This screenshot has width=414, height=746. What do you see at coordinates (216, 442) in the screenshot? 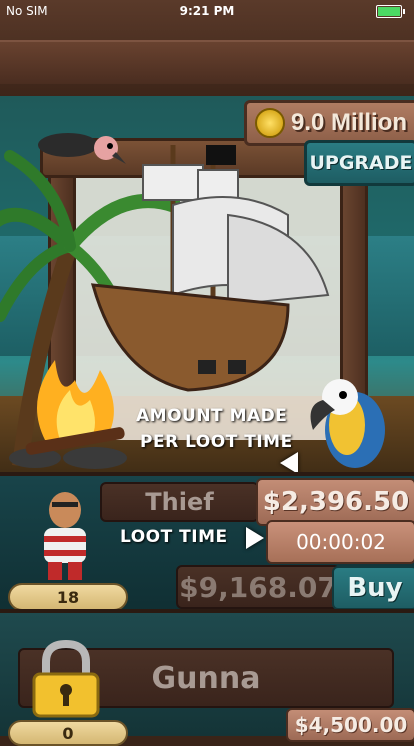
I see `tutorial-amount-line2: PER LOOT TIME` at bounding box center [216, 442].